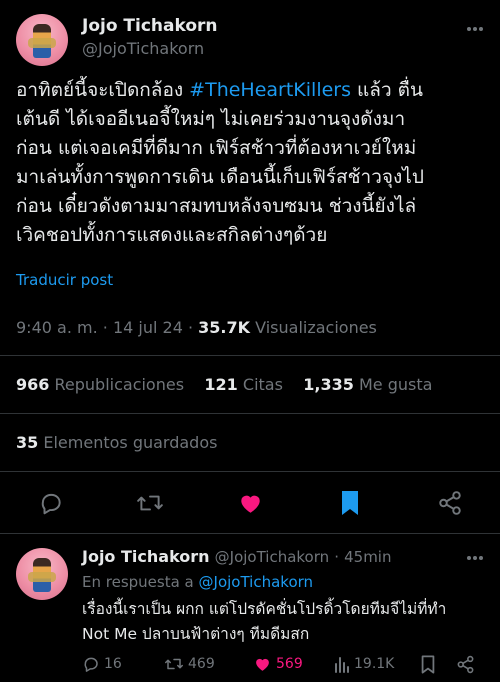  I want to click on reply-action-repost: 469, so click(189, 664).